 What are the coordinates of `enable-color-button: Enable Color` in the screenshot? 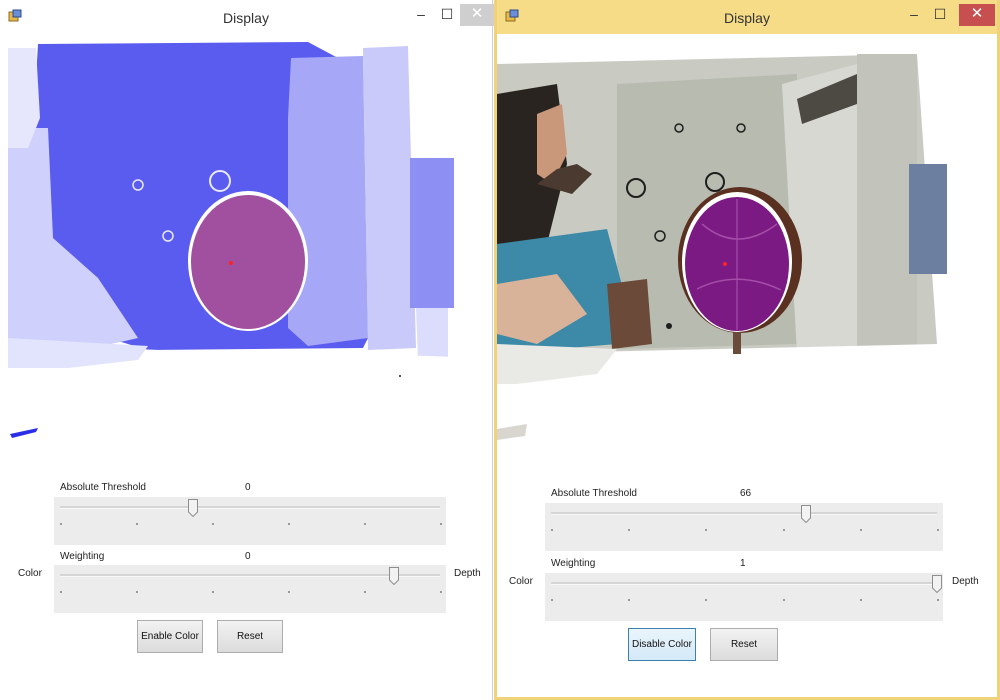 It's located at (170, 636).